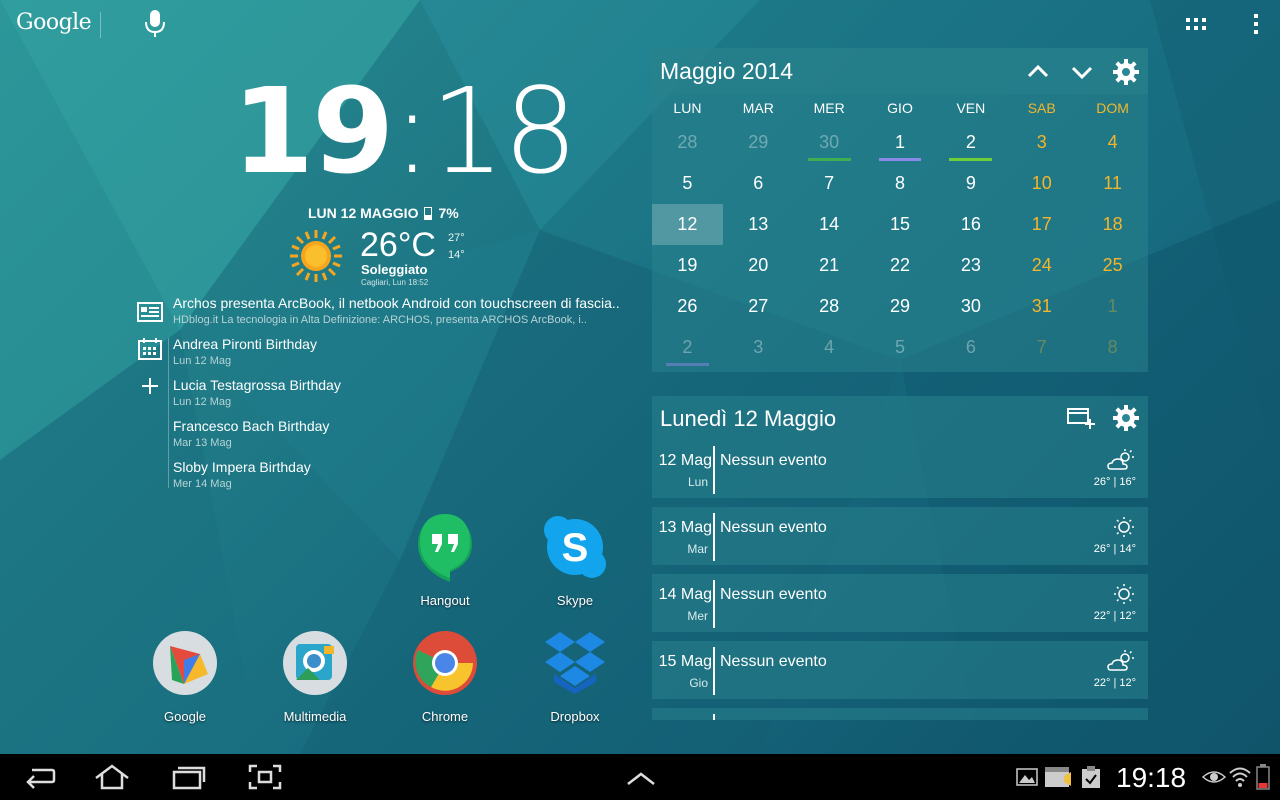 This screenshot has height=800, width=1280. I want to click on calendar-day: 13, so click(758, 224).